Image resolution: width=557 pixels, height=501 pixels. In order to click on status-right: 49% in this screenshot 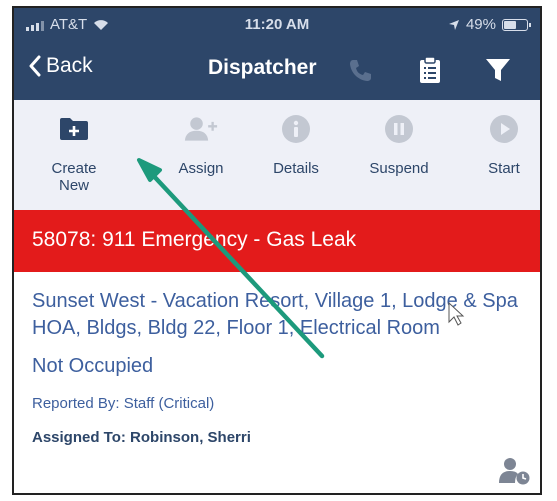, I will do `click(489, 24)`.